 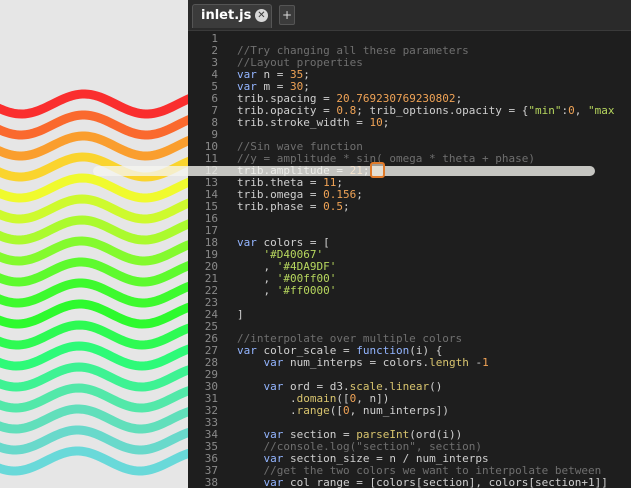 I want to click on code-token: 10, so click(x=376, y=122).